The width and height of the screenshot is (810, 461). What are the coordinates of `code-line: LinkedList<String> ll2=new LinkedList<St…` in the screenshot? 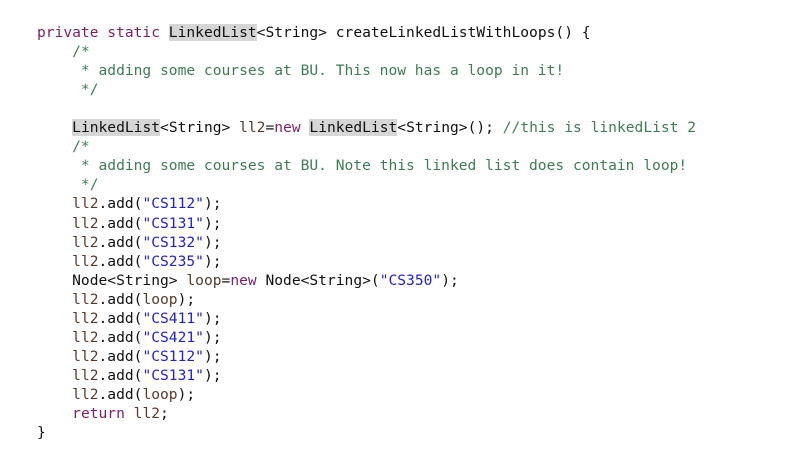 It's located at (366, 127).